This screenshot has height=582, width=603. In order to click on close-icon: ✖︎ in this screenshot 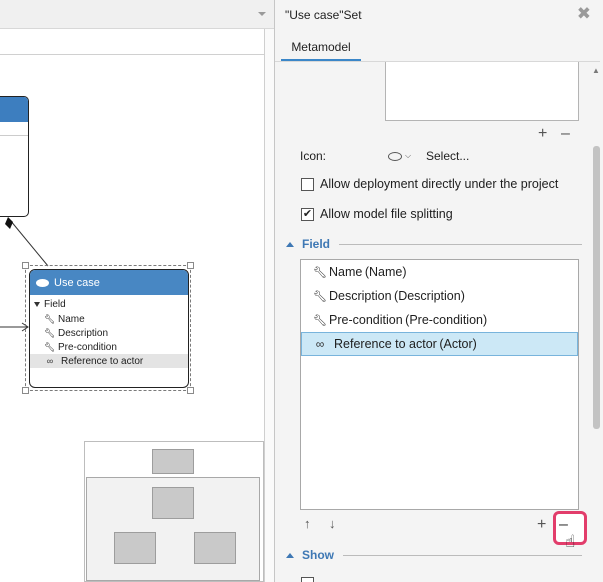, I will do `click(584, 13)`.